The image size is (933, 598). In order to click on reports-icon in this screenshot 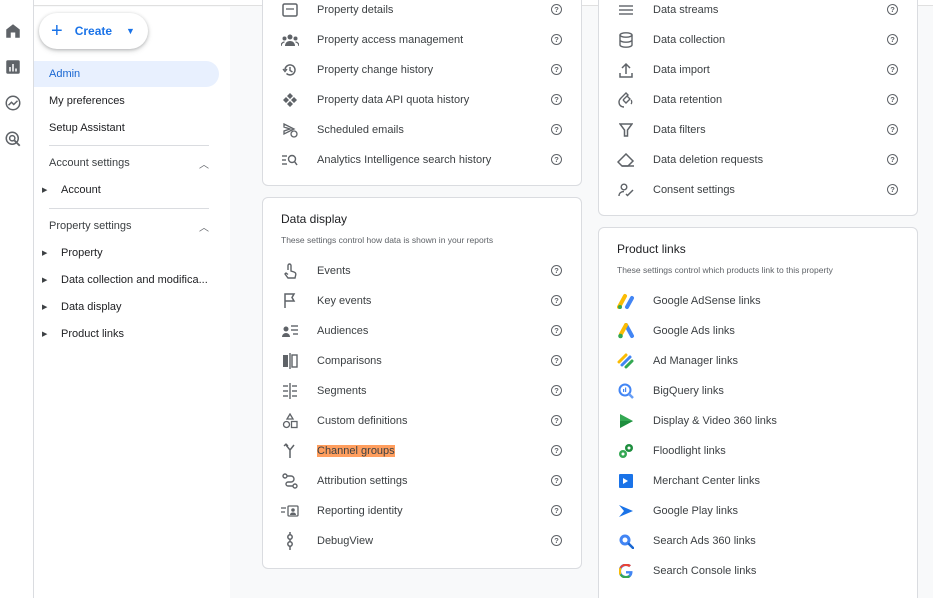, I will do `click(13, 67)`.